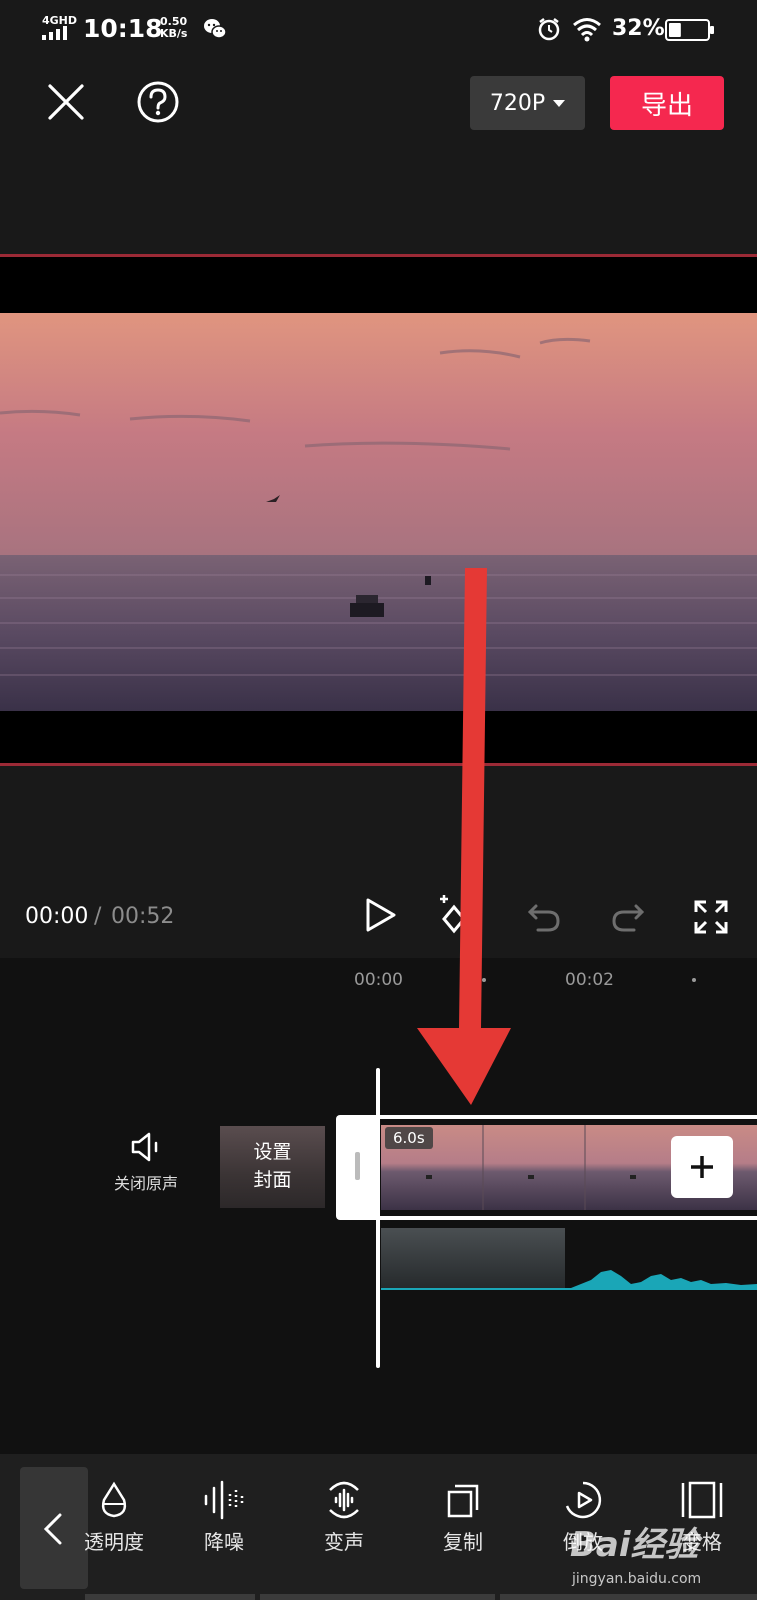  What do you see at coordinates (464, 836) in the screenshot?
I see `annotation-arrow-icon` at bounding box center [464, 836].